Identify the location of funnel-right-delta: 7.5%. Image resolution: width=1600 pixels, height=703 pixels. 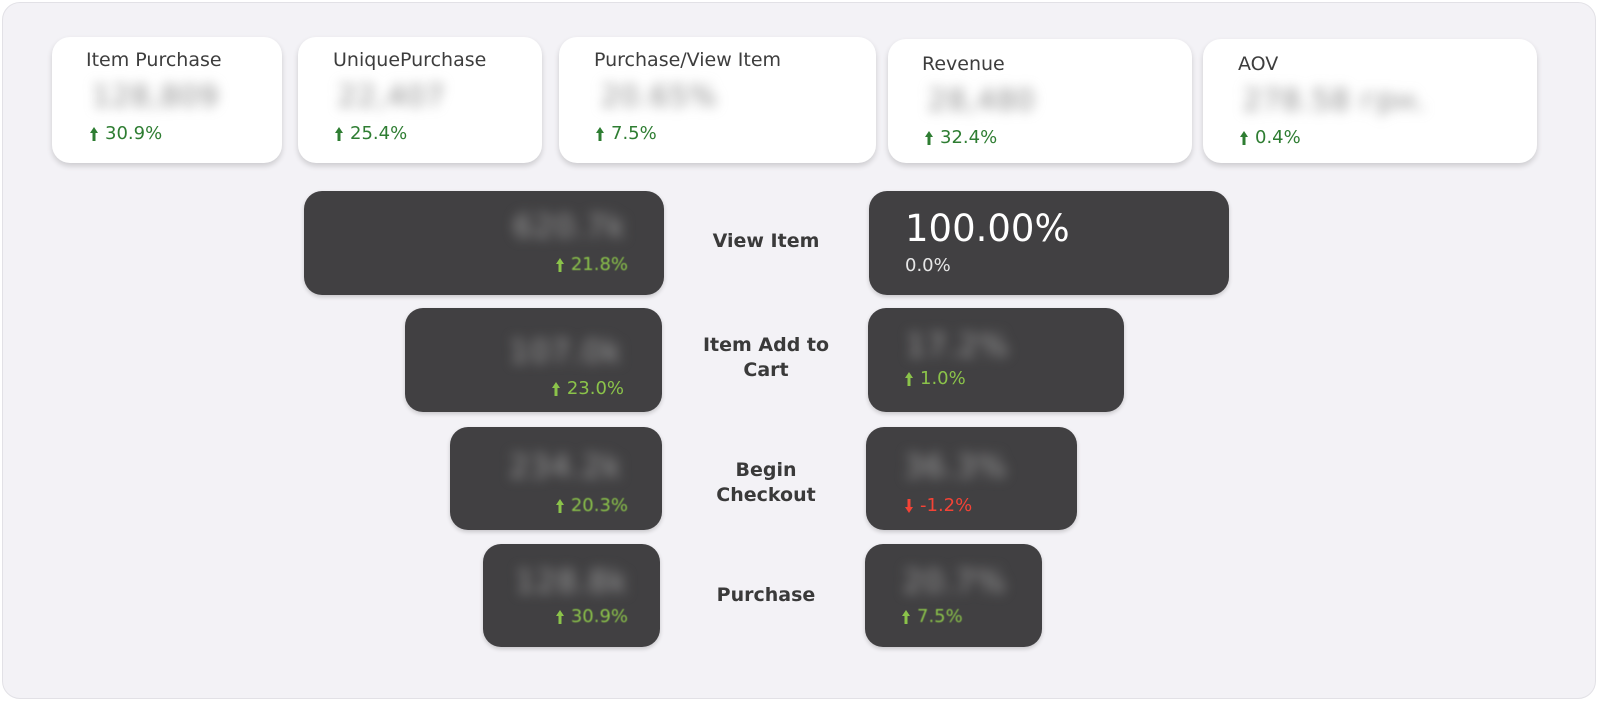
(932, 616).